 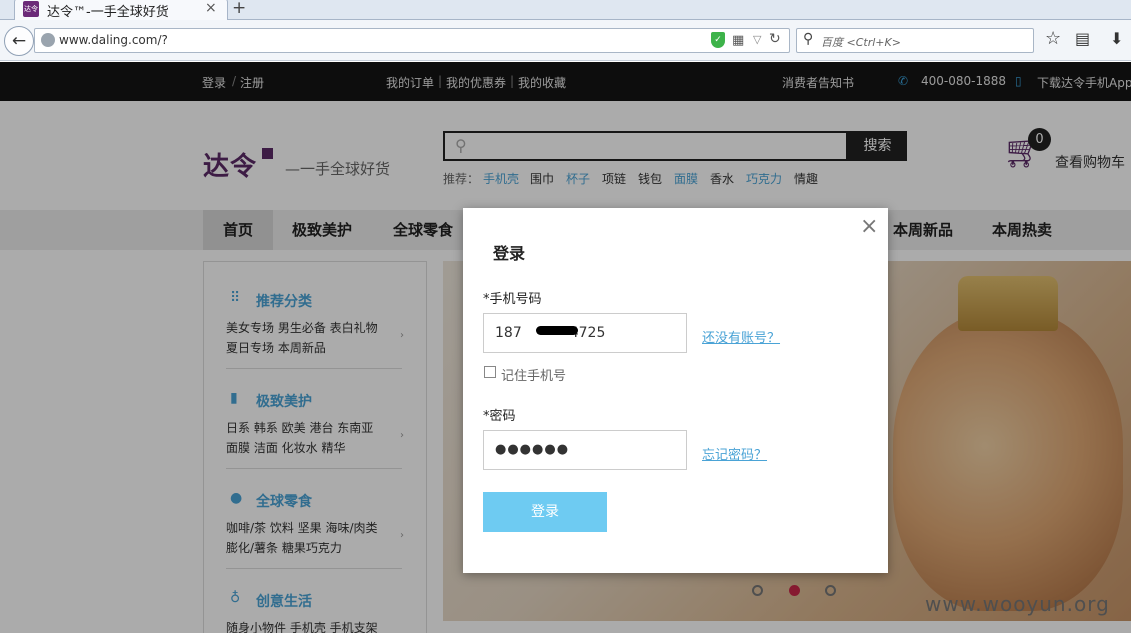 What do you see at coordinates (585, 450) in the screenshot?
I see `password-input: ●●●●●●` at bounding box center [585, 450].